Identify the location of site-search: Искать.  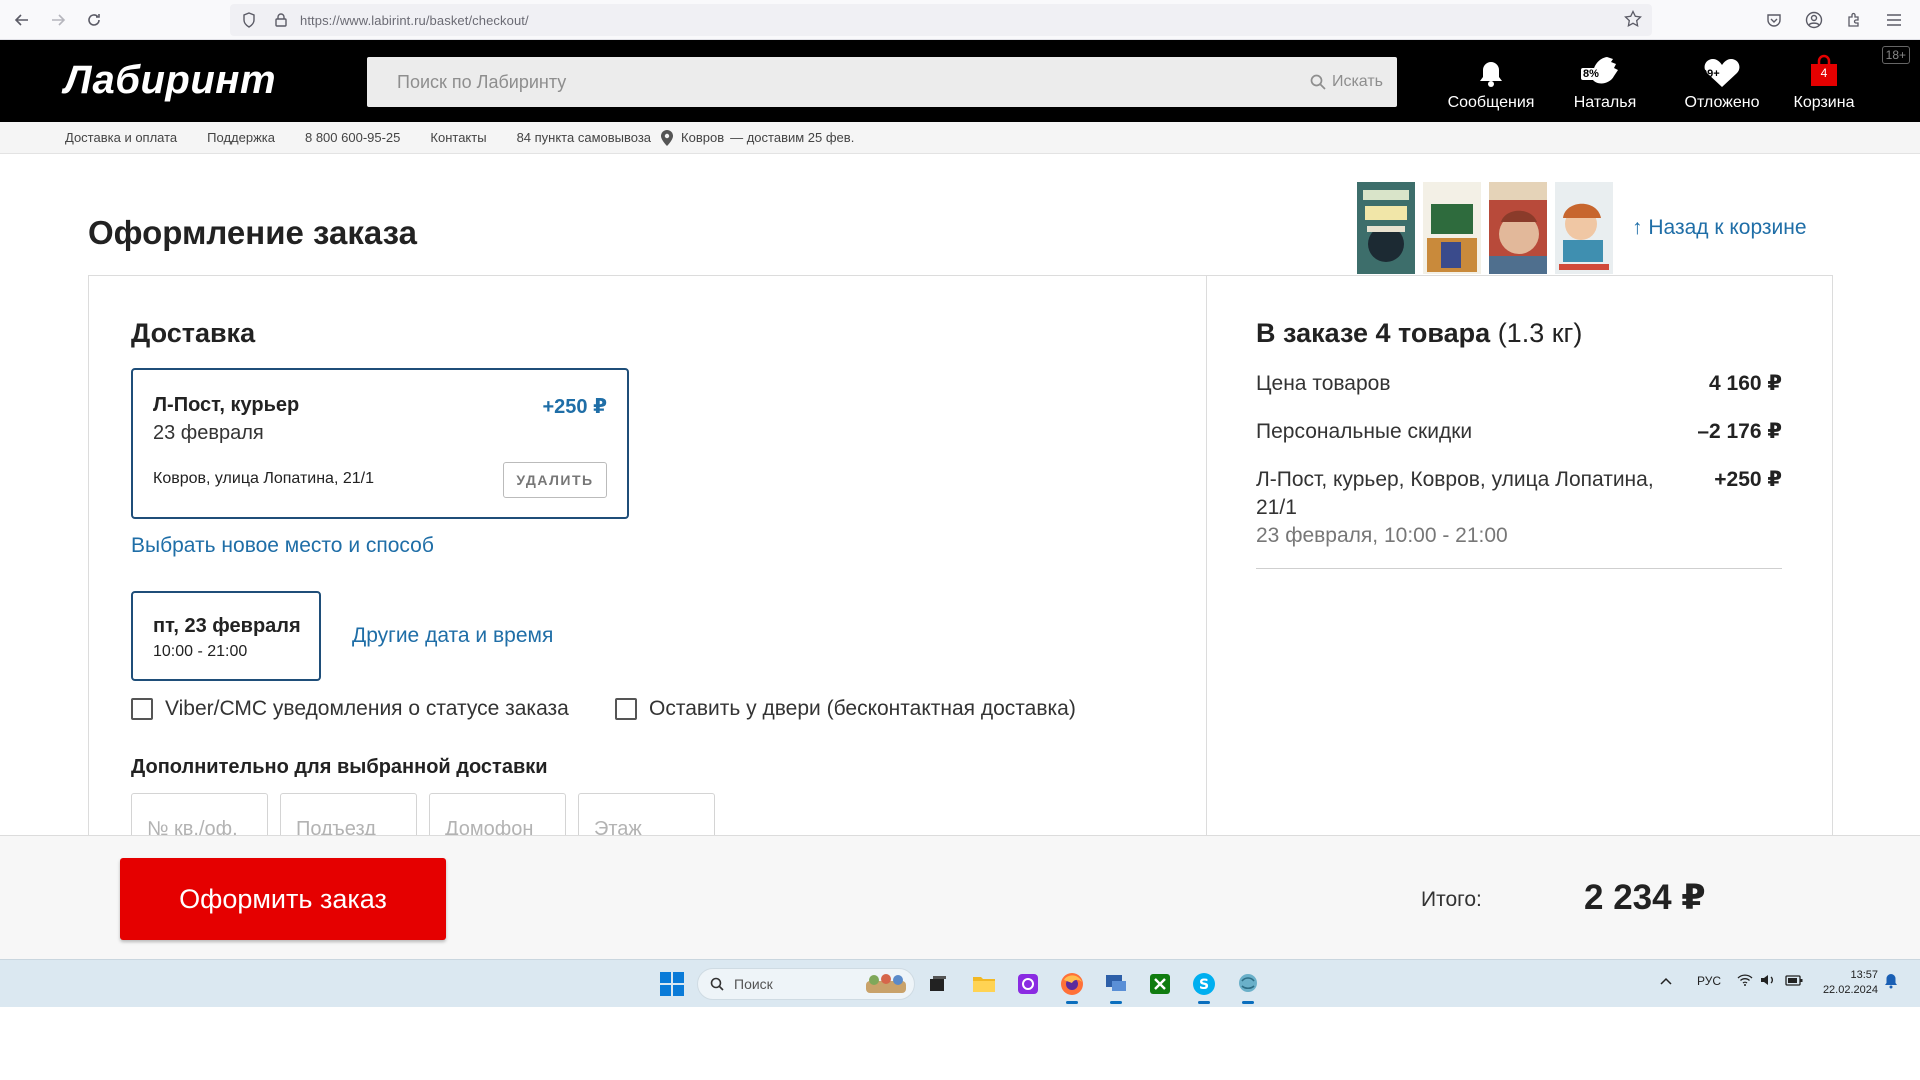
(882, 82).